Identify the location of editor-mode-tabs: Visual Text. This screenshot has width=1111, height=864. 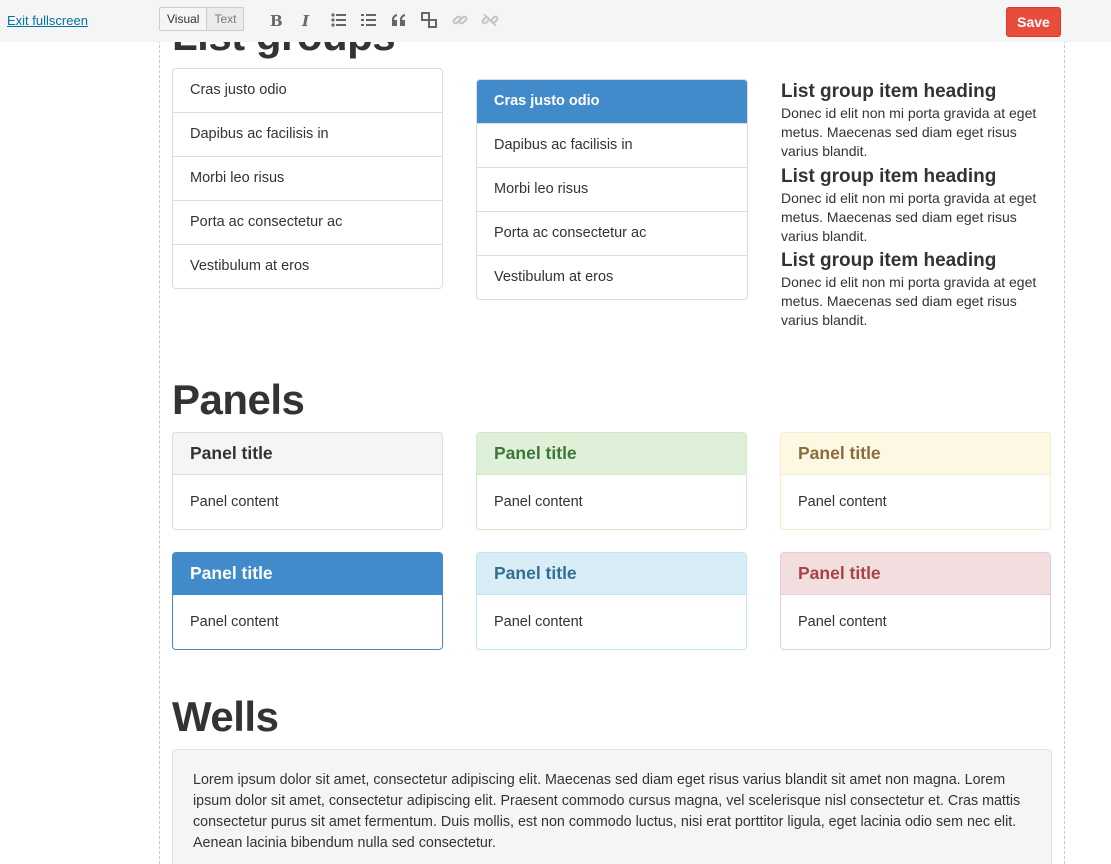
(202, 19).